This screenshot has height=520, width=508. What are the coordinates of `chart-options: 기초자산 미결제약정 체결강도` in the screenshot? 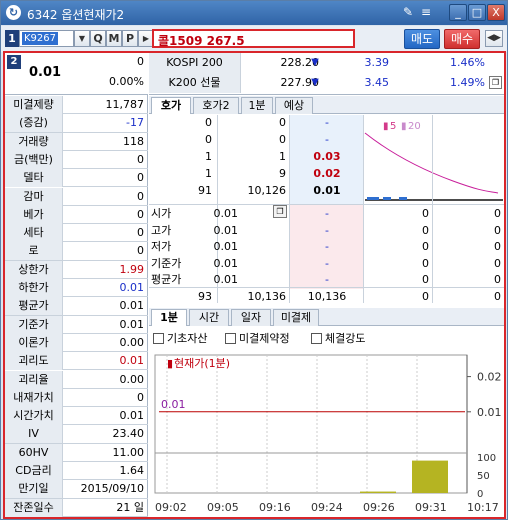 It's located at (326, 337).